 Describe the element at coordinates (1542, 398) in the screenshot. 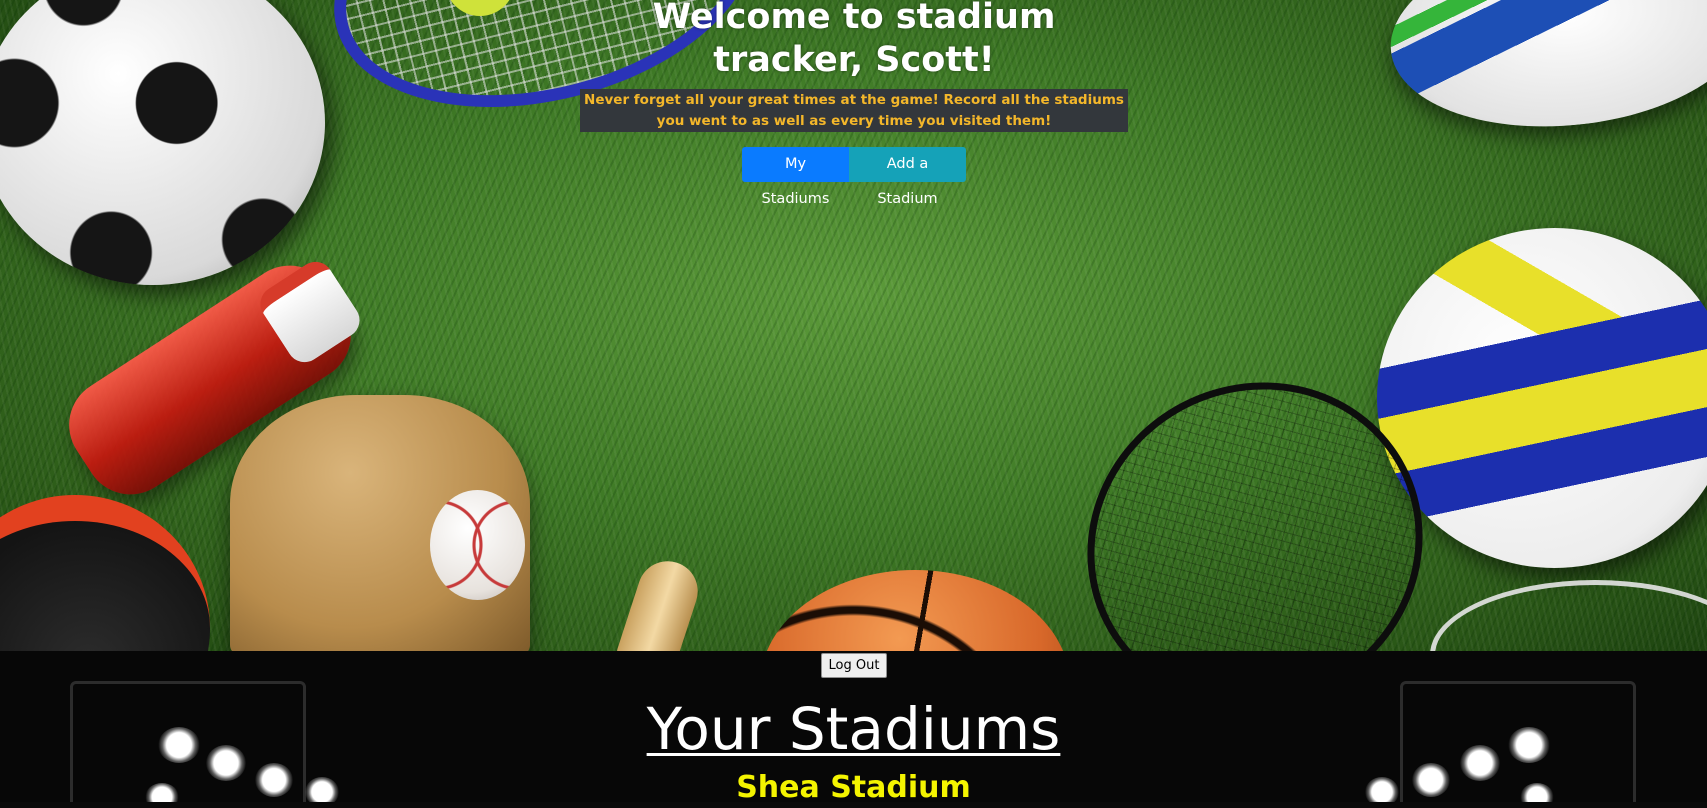

I see `volleyball-image` at that location.